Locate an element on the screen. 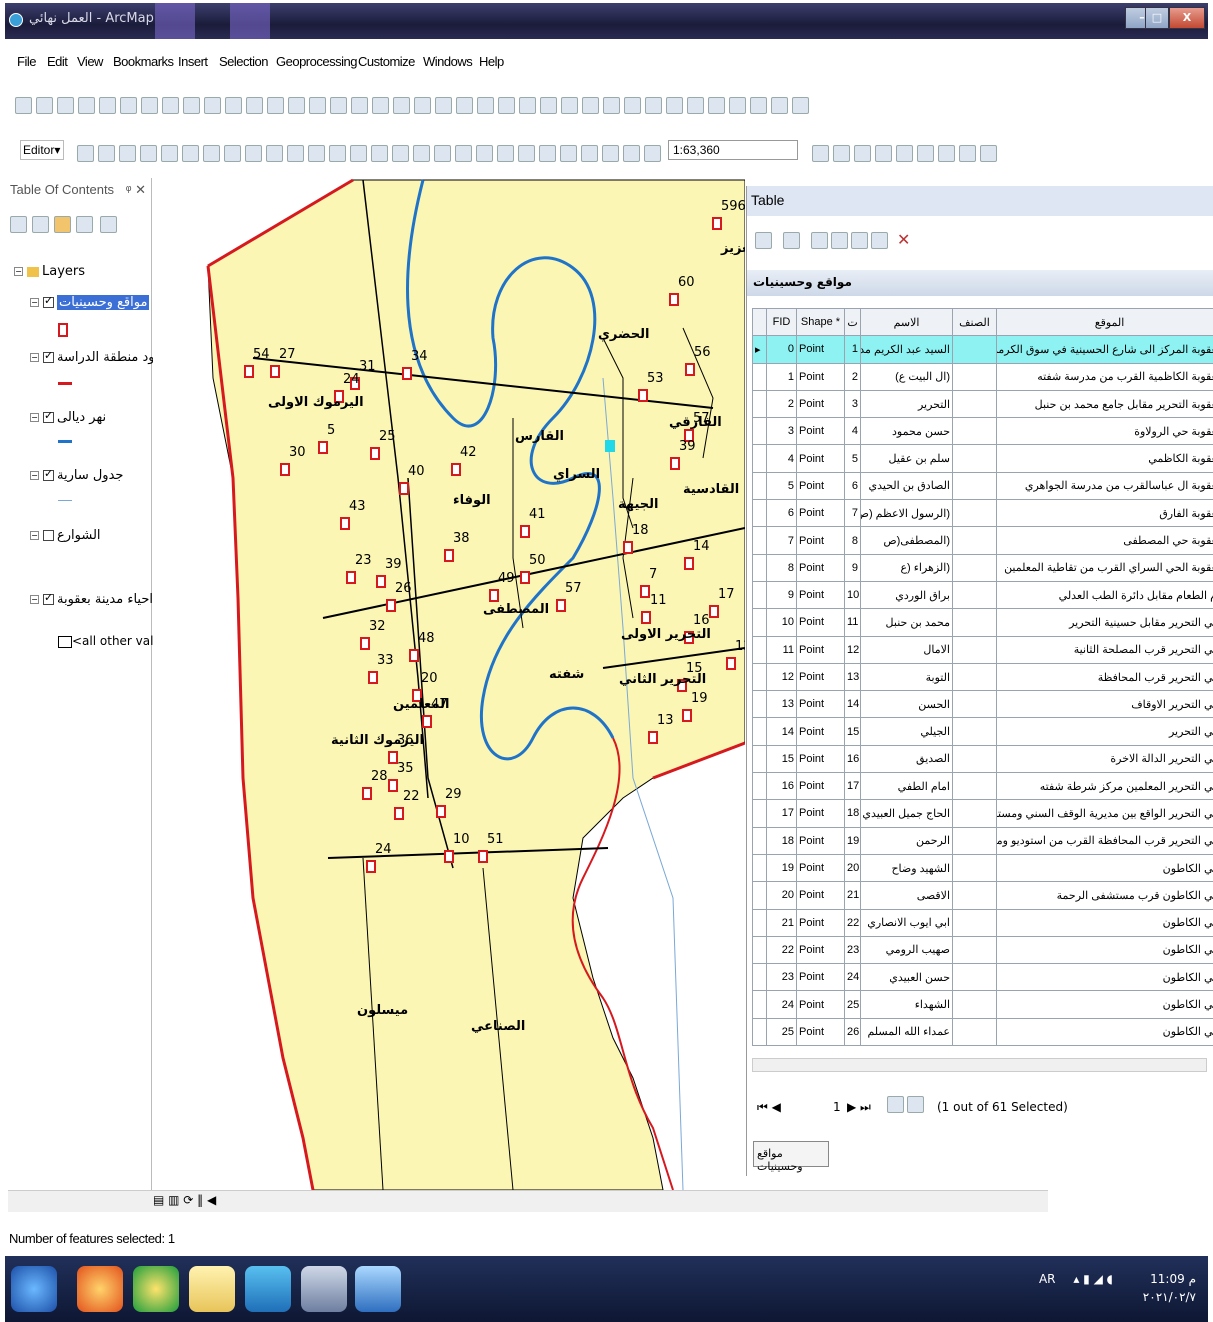 This screenshot has width=1213, height=1322. table-row: 13 Point 14 الحسن حي التحرير الاوقاف is located at coordinates (982, 704).